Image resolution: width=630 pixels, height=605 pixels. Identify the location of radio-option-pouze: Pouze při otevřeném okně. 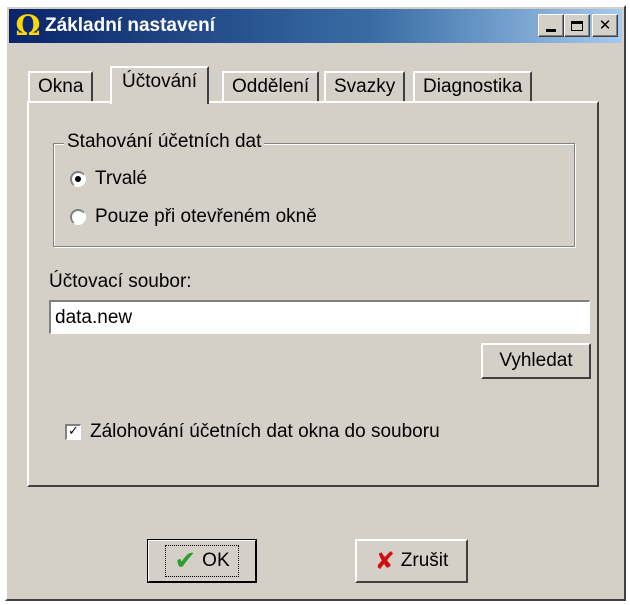
(193, 217).